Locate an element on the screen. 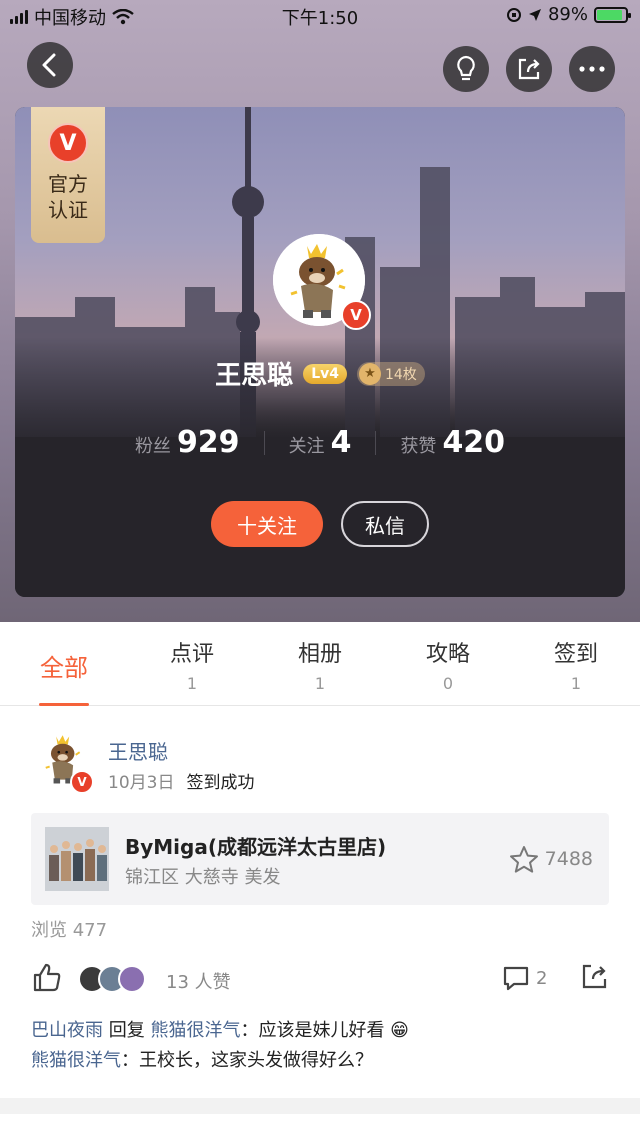  post-share-button is located at coordinates (594, 978).